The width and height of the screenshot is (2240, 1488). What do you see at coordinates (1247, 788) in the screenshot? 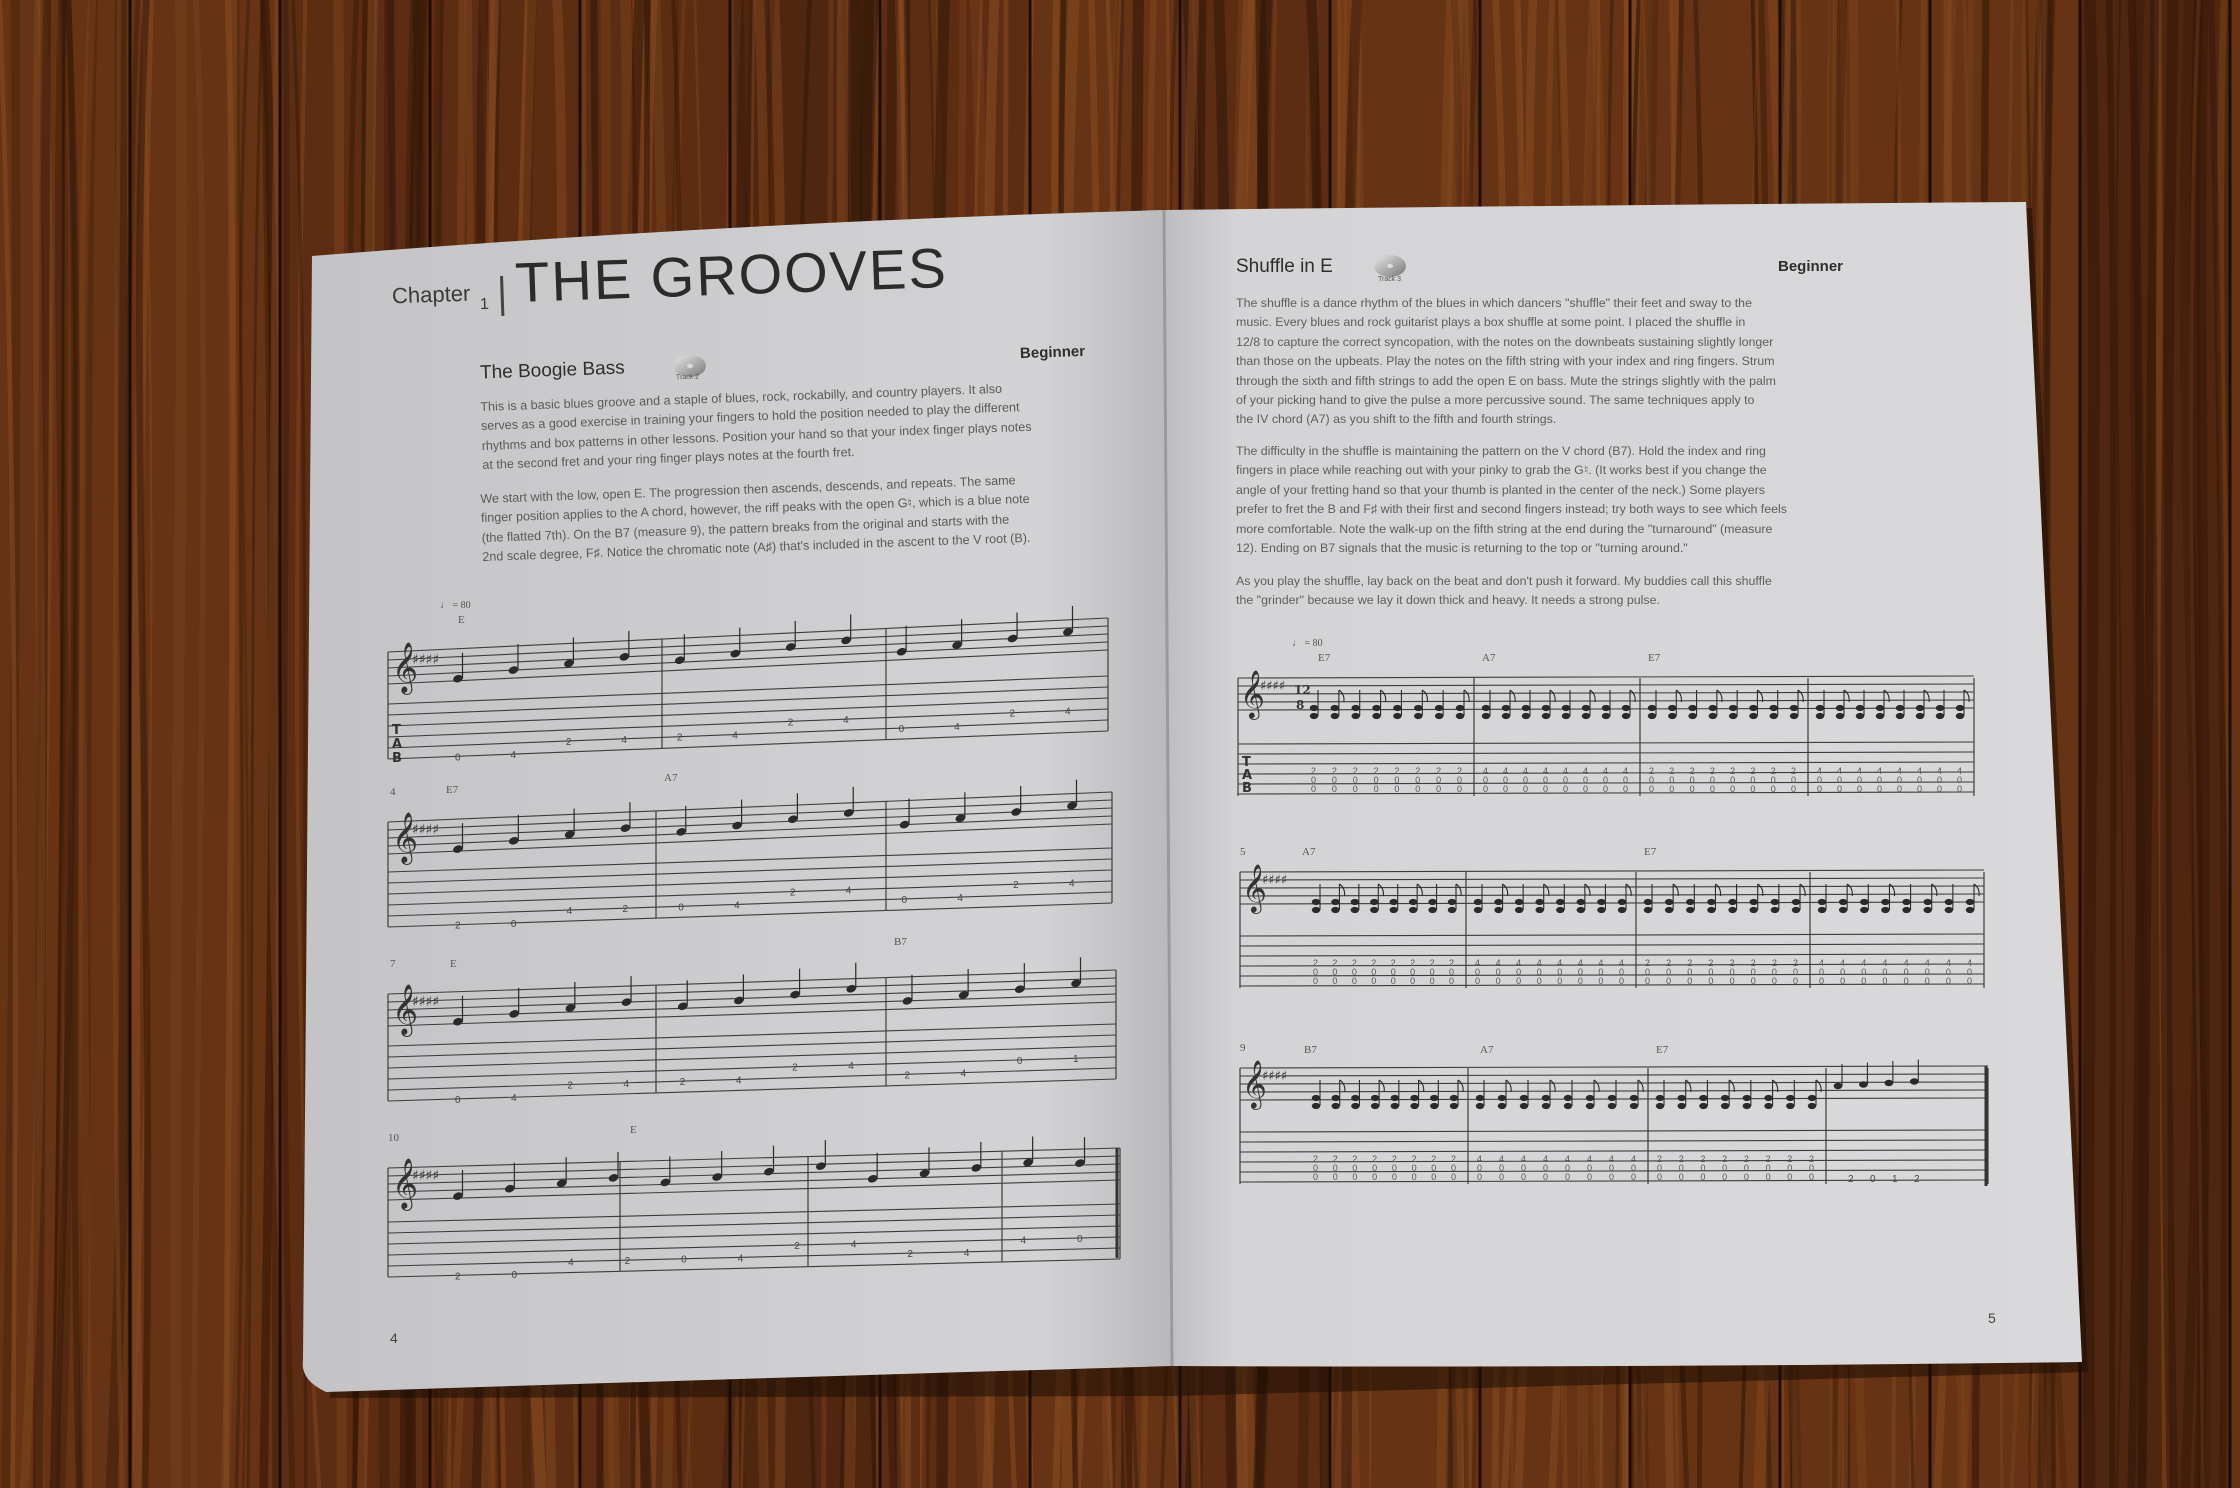
I see `tab-clef-icon: B` at bounding box center [1247, 788].